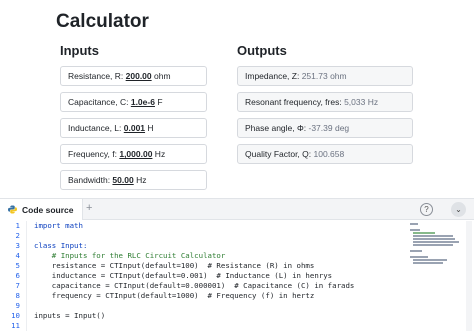 This screenshot has height=331, width=474. Describe the element at coordinates (279, 154) in the screenshot. I see `quality-factor-label: Quality Factor, Q:` at that location.